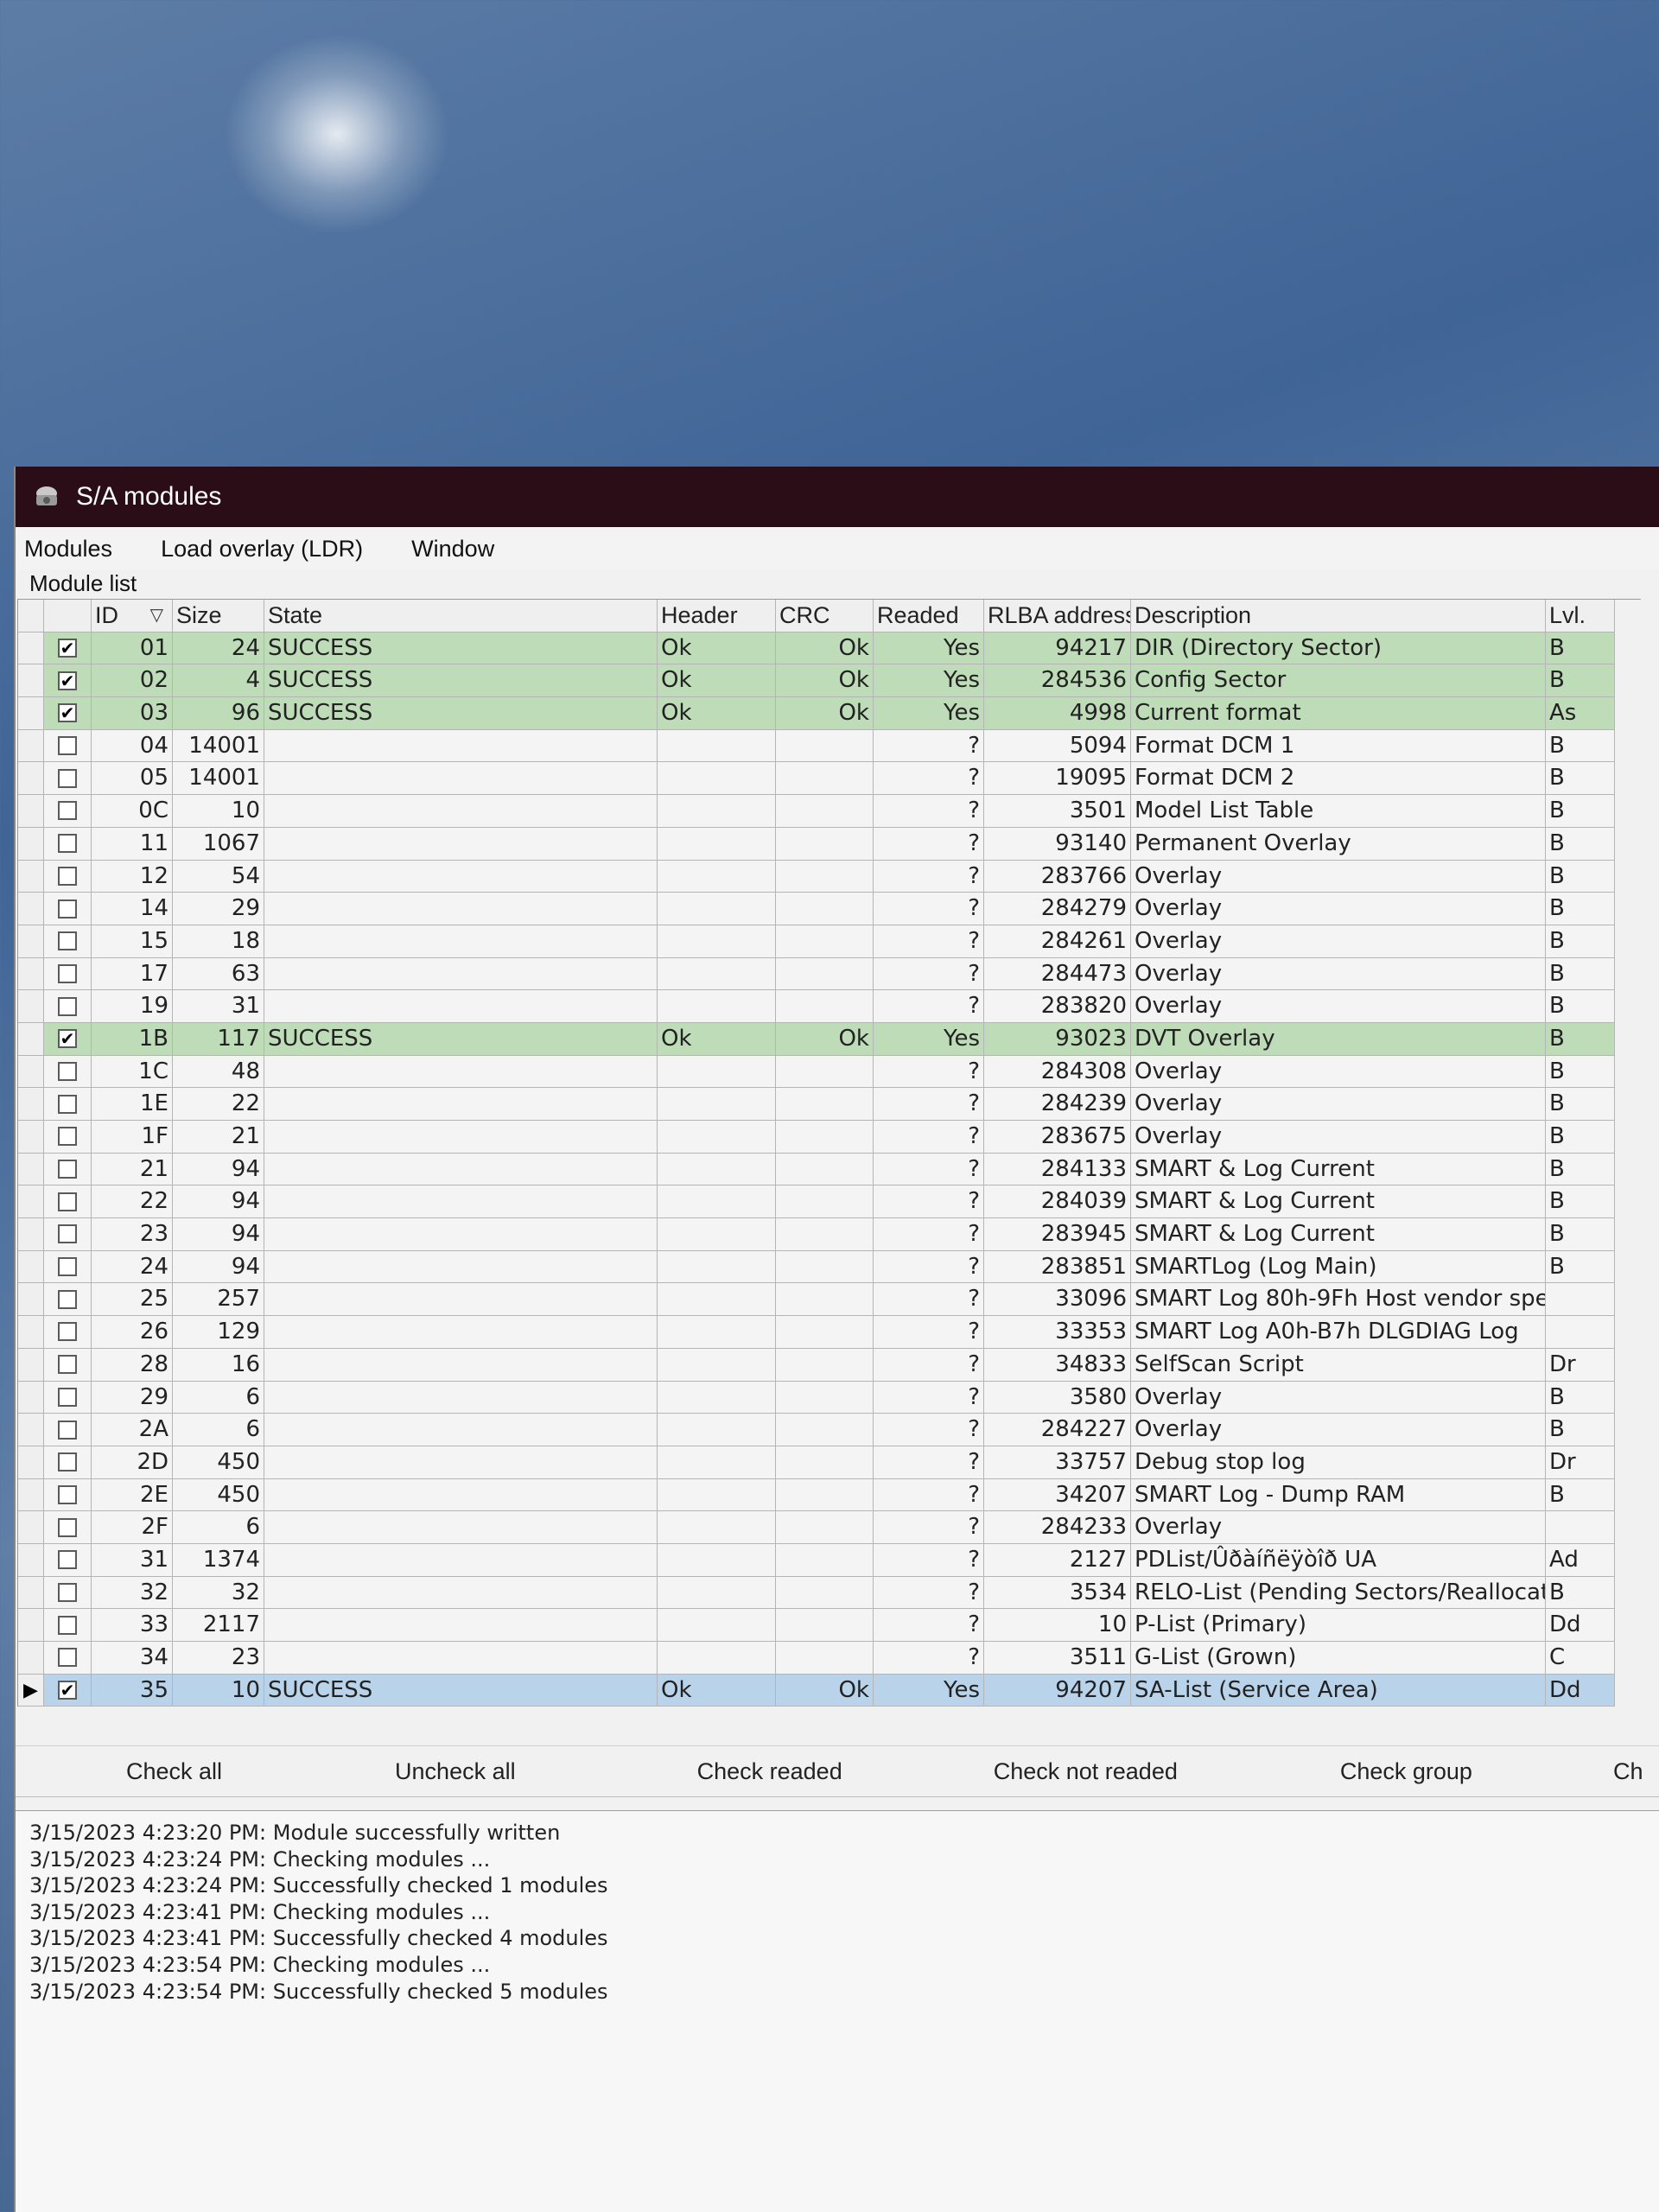  Describe the element at coordinates (829, 1560) in the screenshot. I see `table-row: 31 1374? 2127 PDList/Ûðàíñëÿòîð UA Ad` at that location.